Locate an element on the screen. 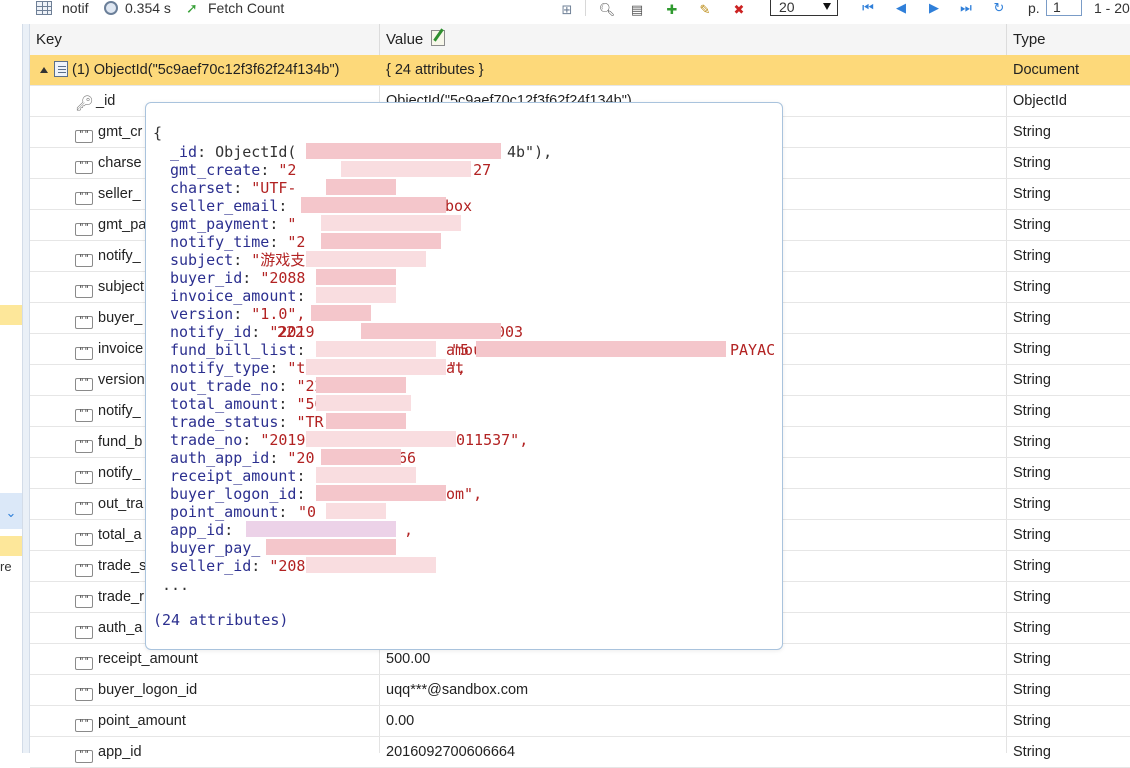 The height and width of the screenshot is (768, 1130). expand-panel-button: ⌄ is located at coordinates (11, 511).